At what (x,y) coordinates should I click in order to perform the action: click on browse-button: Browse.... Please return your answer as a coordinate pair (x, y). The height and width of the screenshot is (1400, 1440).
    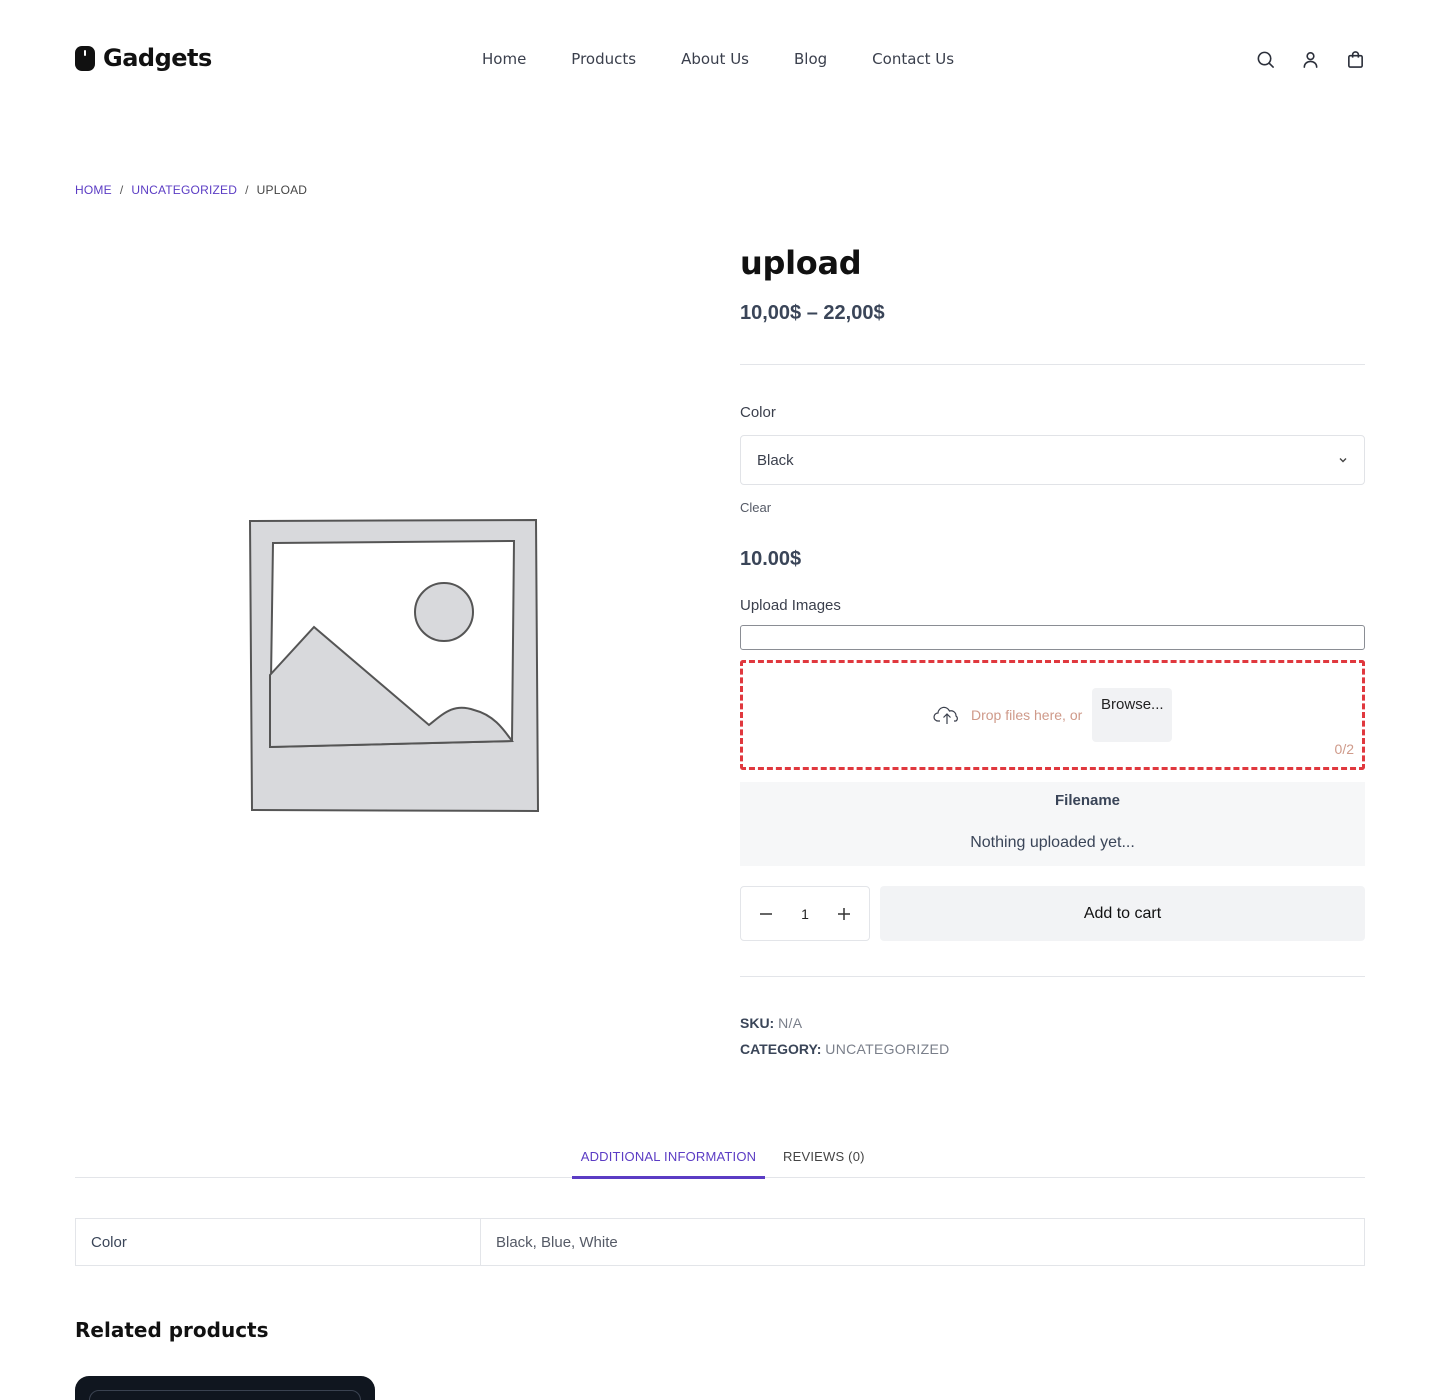
    Looking at the image, I should click on (1132, 715).